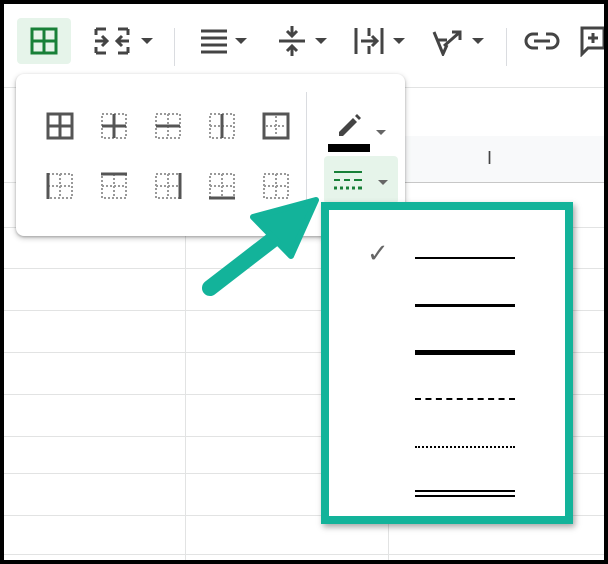 This screenshot has width=608, height=564. What do you see at coordinates (465, 493) in the screenshot?
I see `double-line` at bounding box center [465, 493].